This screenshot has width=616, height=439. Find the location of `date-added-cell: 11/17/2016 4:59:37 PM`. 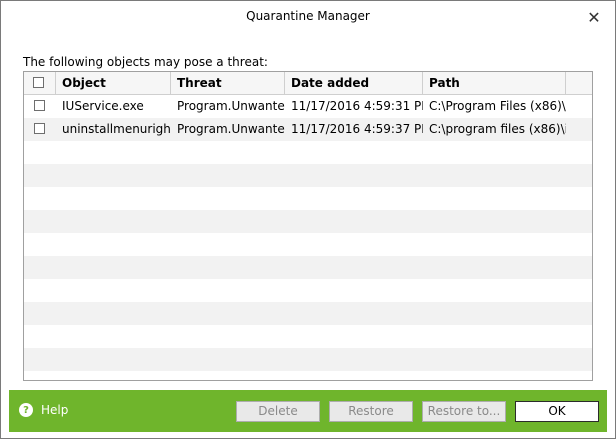

date-added-cell: 11/17/2016 4:59:37 PM is located at coordinates (357, 129).